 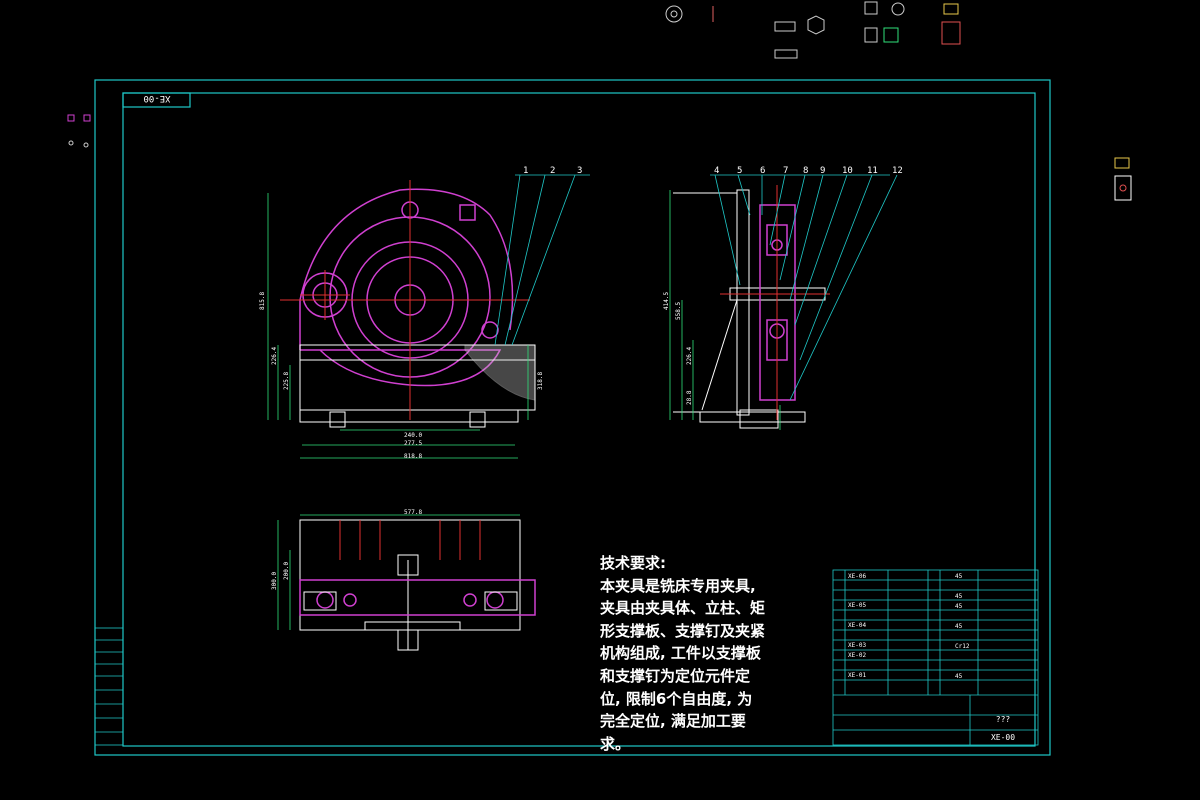 I want to click on callout-8: 8, so click(x=805, y=171).